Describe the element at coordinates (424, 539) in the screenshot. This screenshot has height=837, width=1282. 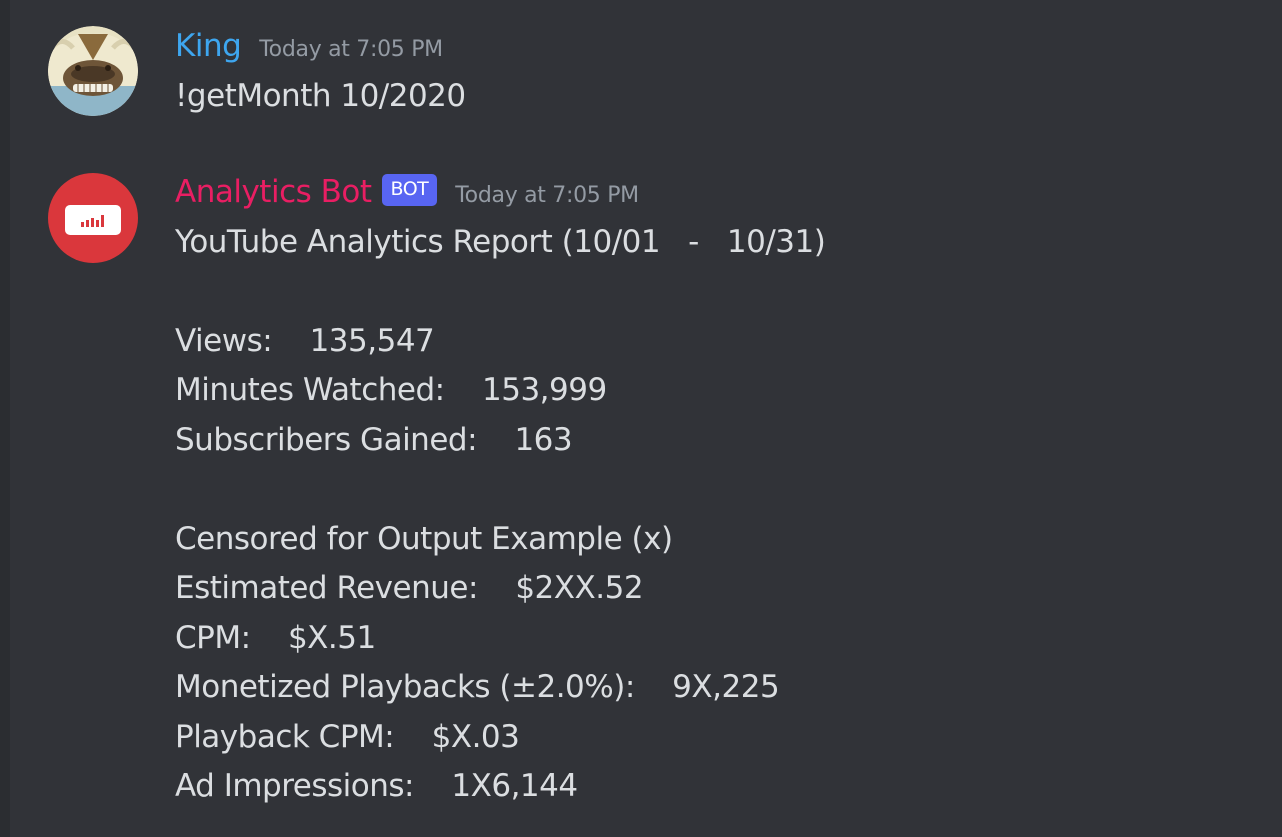
I see `censored-note: Censored for Output Example (x)` at that location.